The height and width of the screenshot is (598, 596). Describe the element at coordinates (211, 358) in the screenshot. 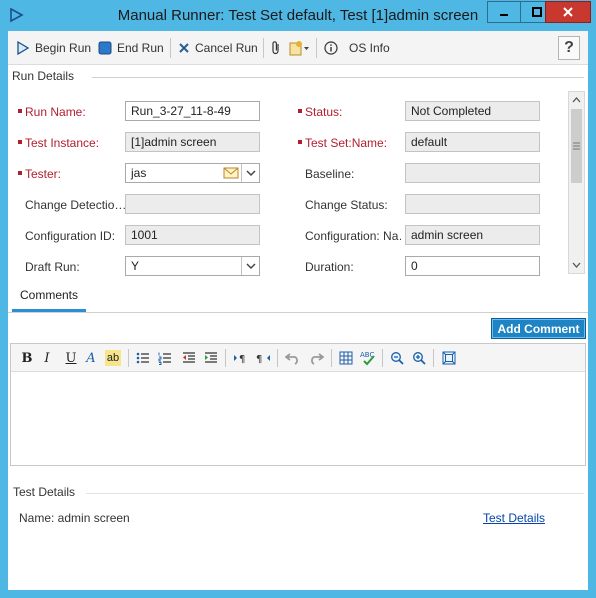

I see `increase-indent-button` at that location.